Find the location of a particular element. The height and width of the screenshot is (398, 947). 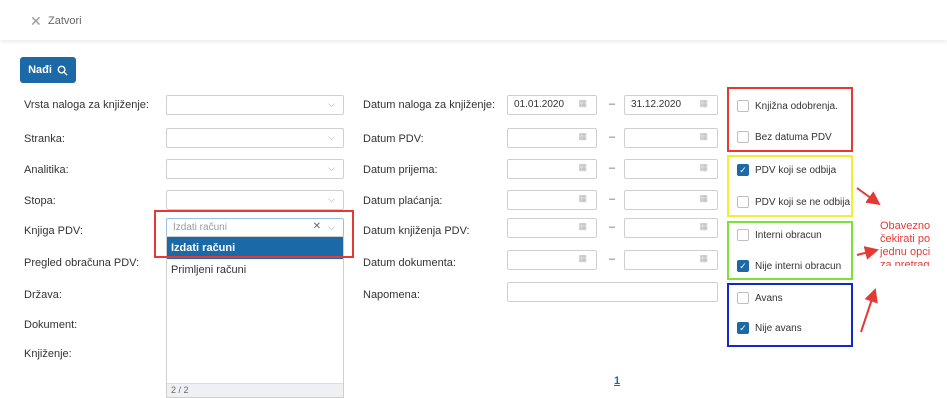

datum-placanja-to: ▦ is located at coordinates (671, 200).